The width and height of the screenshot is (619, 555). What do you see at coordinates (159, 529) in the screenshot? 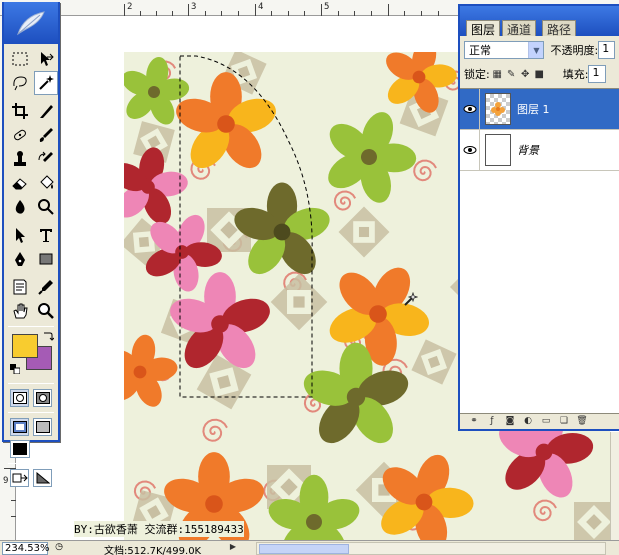
I see `credit-text: BY:古欲香萧 交流群:155189433` at bounding box center [159, 529].